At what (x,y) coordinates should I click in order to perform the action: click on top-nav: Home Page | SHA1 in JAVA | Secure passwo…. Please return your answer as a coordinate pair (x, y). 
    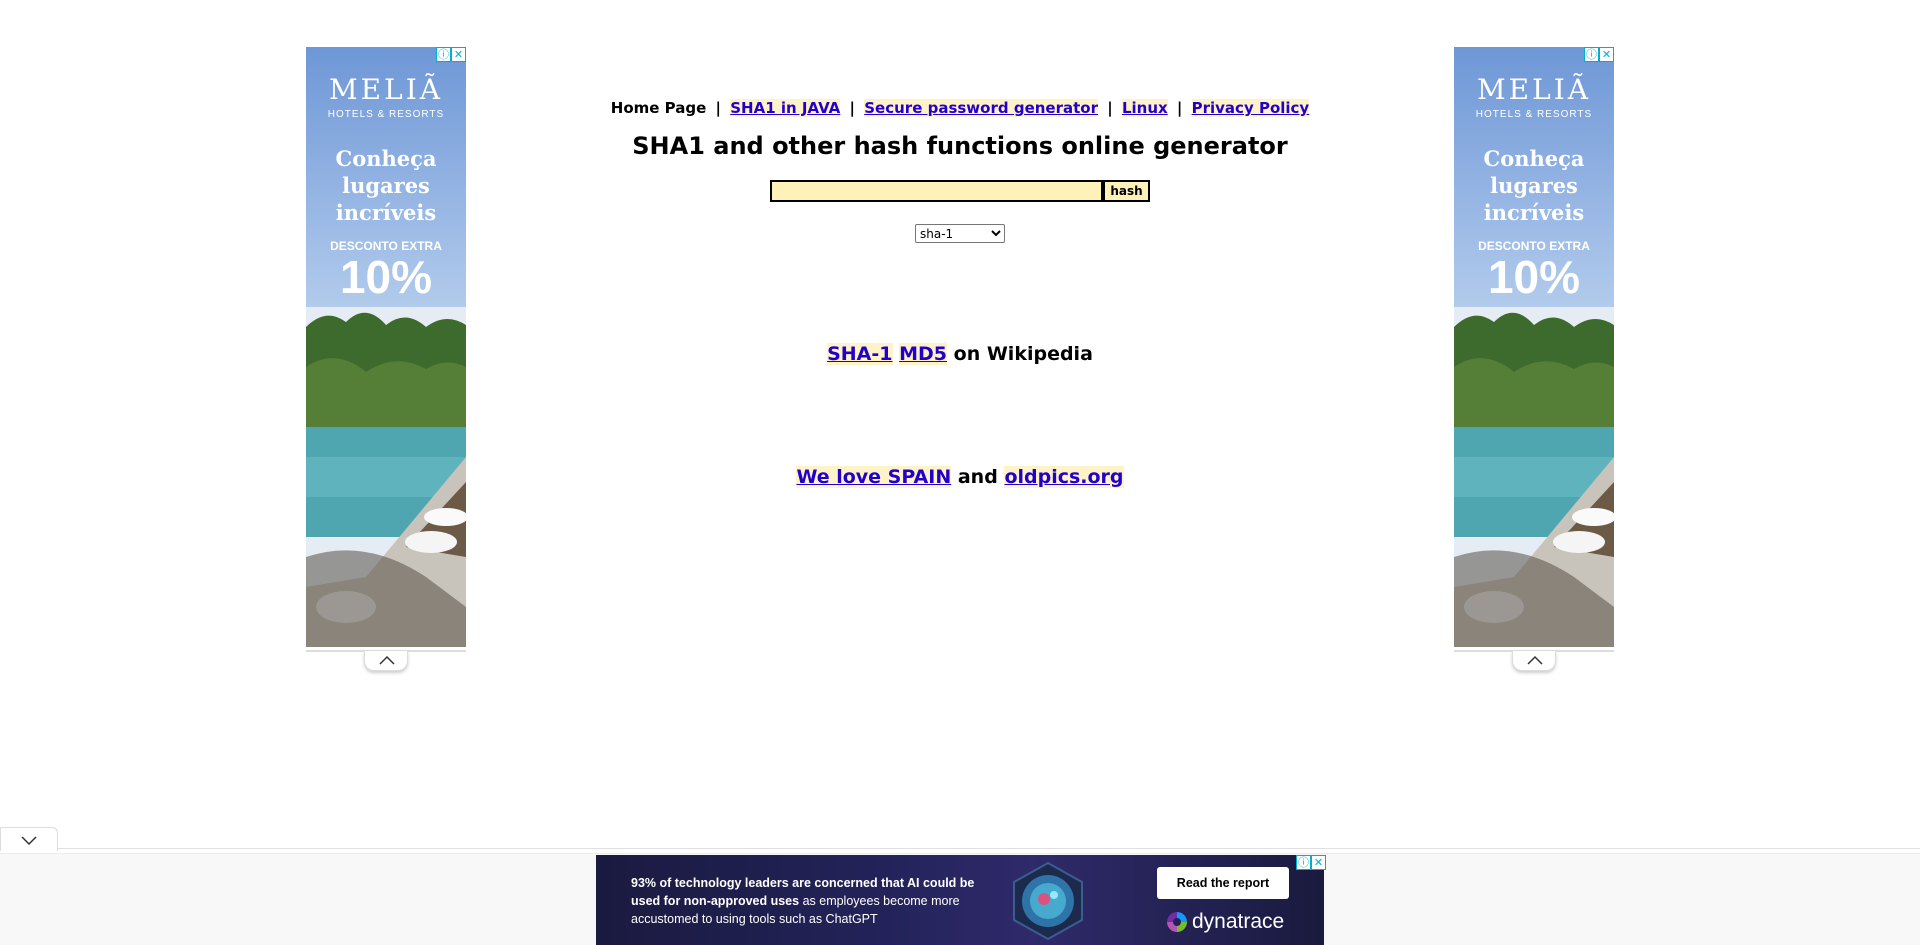
    Looking at the image, I should click on (960, 108).